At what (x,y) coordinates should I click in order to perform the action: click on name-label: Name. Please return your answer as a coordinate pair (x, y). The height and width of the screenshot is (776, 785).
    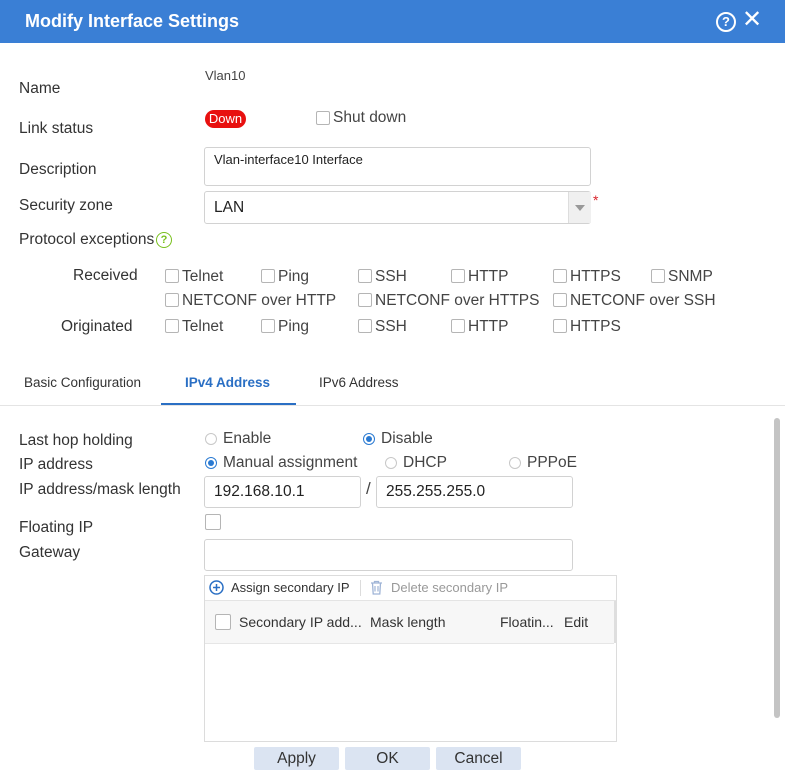
    Looking at the image, I should click on (40, 88).